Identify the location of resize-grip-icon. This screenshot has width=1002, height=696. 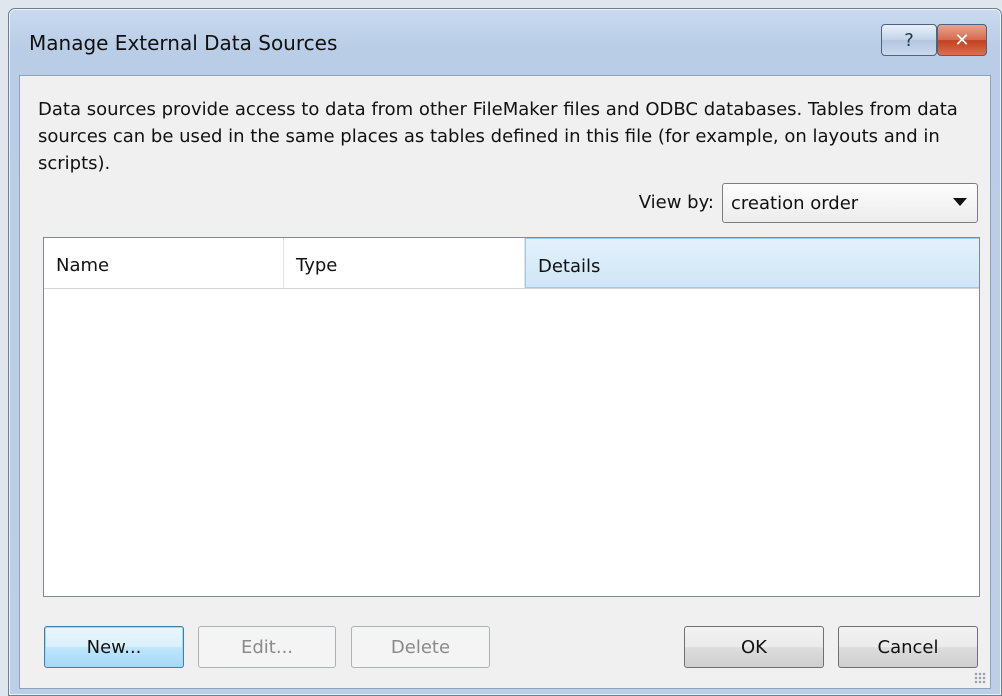
(980, 678).